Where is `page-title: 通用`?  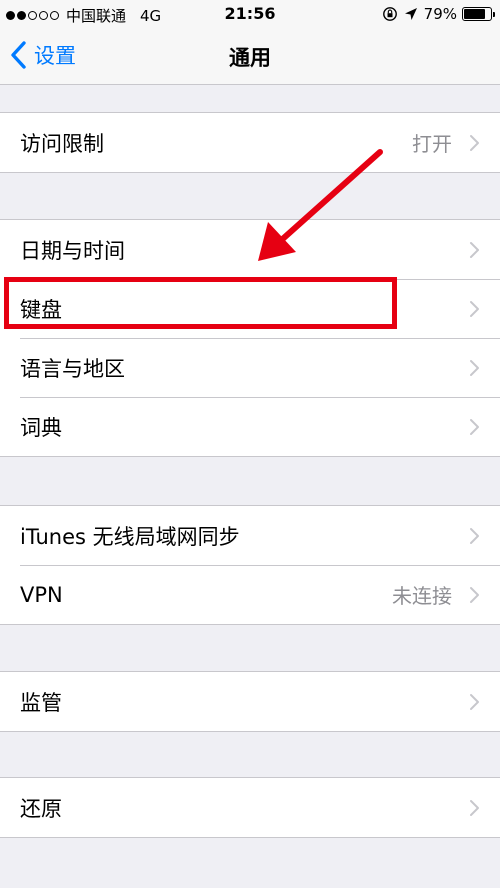
page-title: 通用 is located at coordinates (250, 58).